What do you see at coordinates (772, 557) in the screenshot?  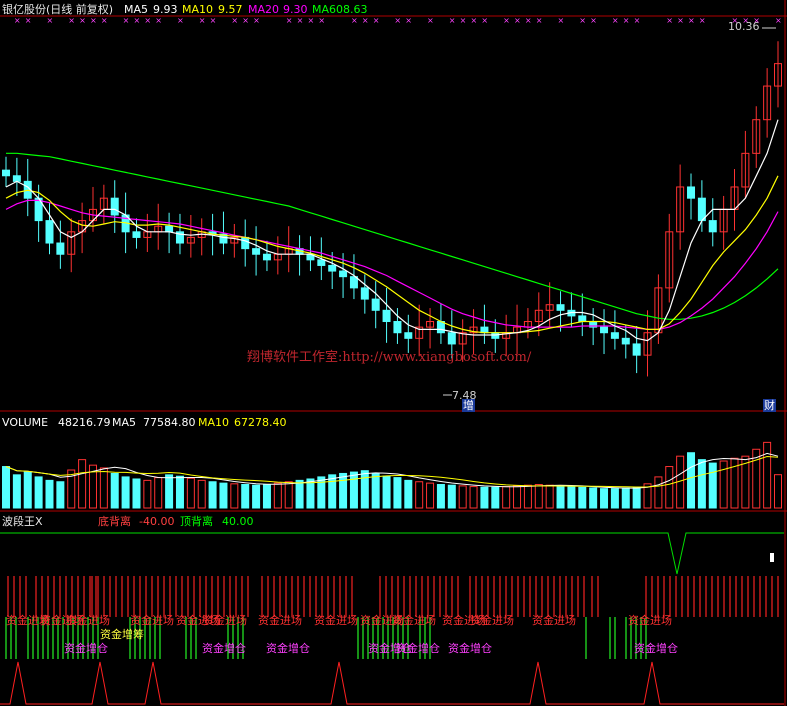 I see `divergence-marker` at bounding box center [772, 557].